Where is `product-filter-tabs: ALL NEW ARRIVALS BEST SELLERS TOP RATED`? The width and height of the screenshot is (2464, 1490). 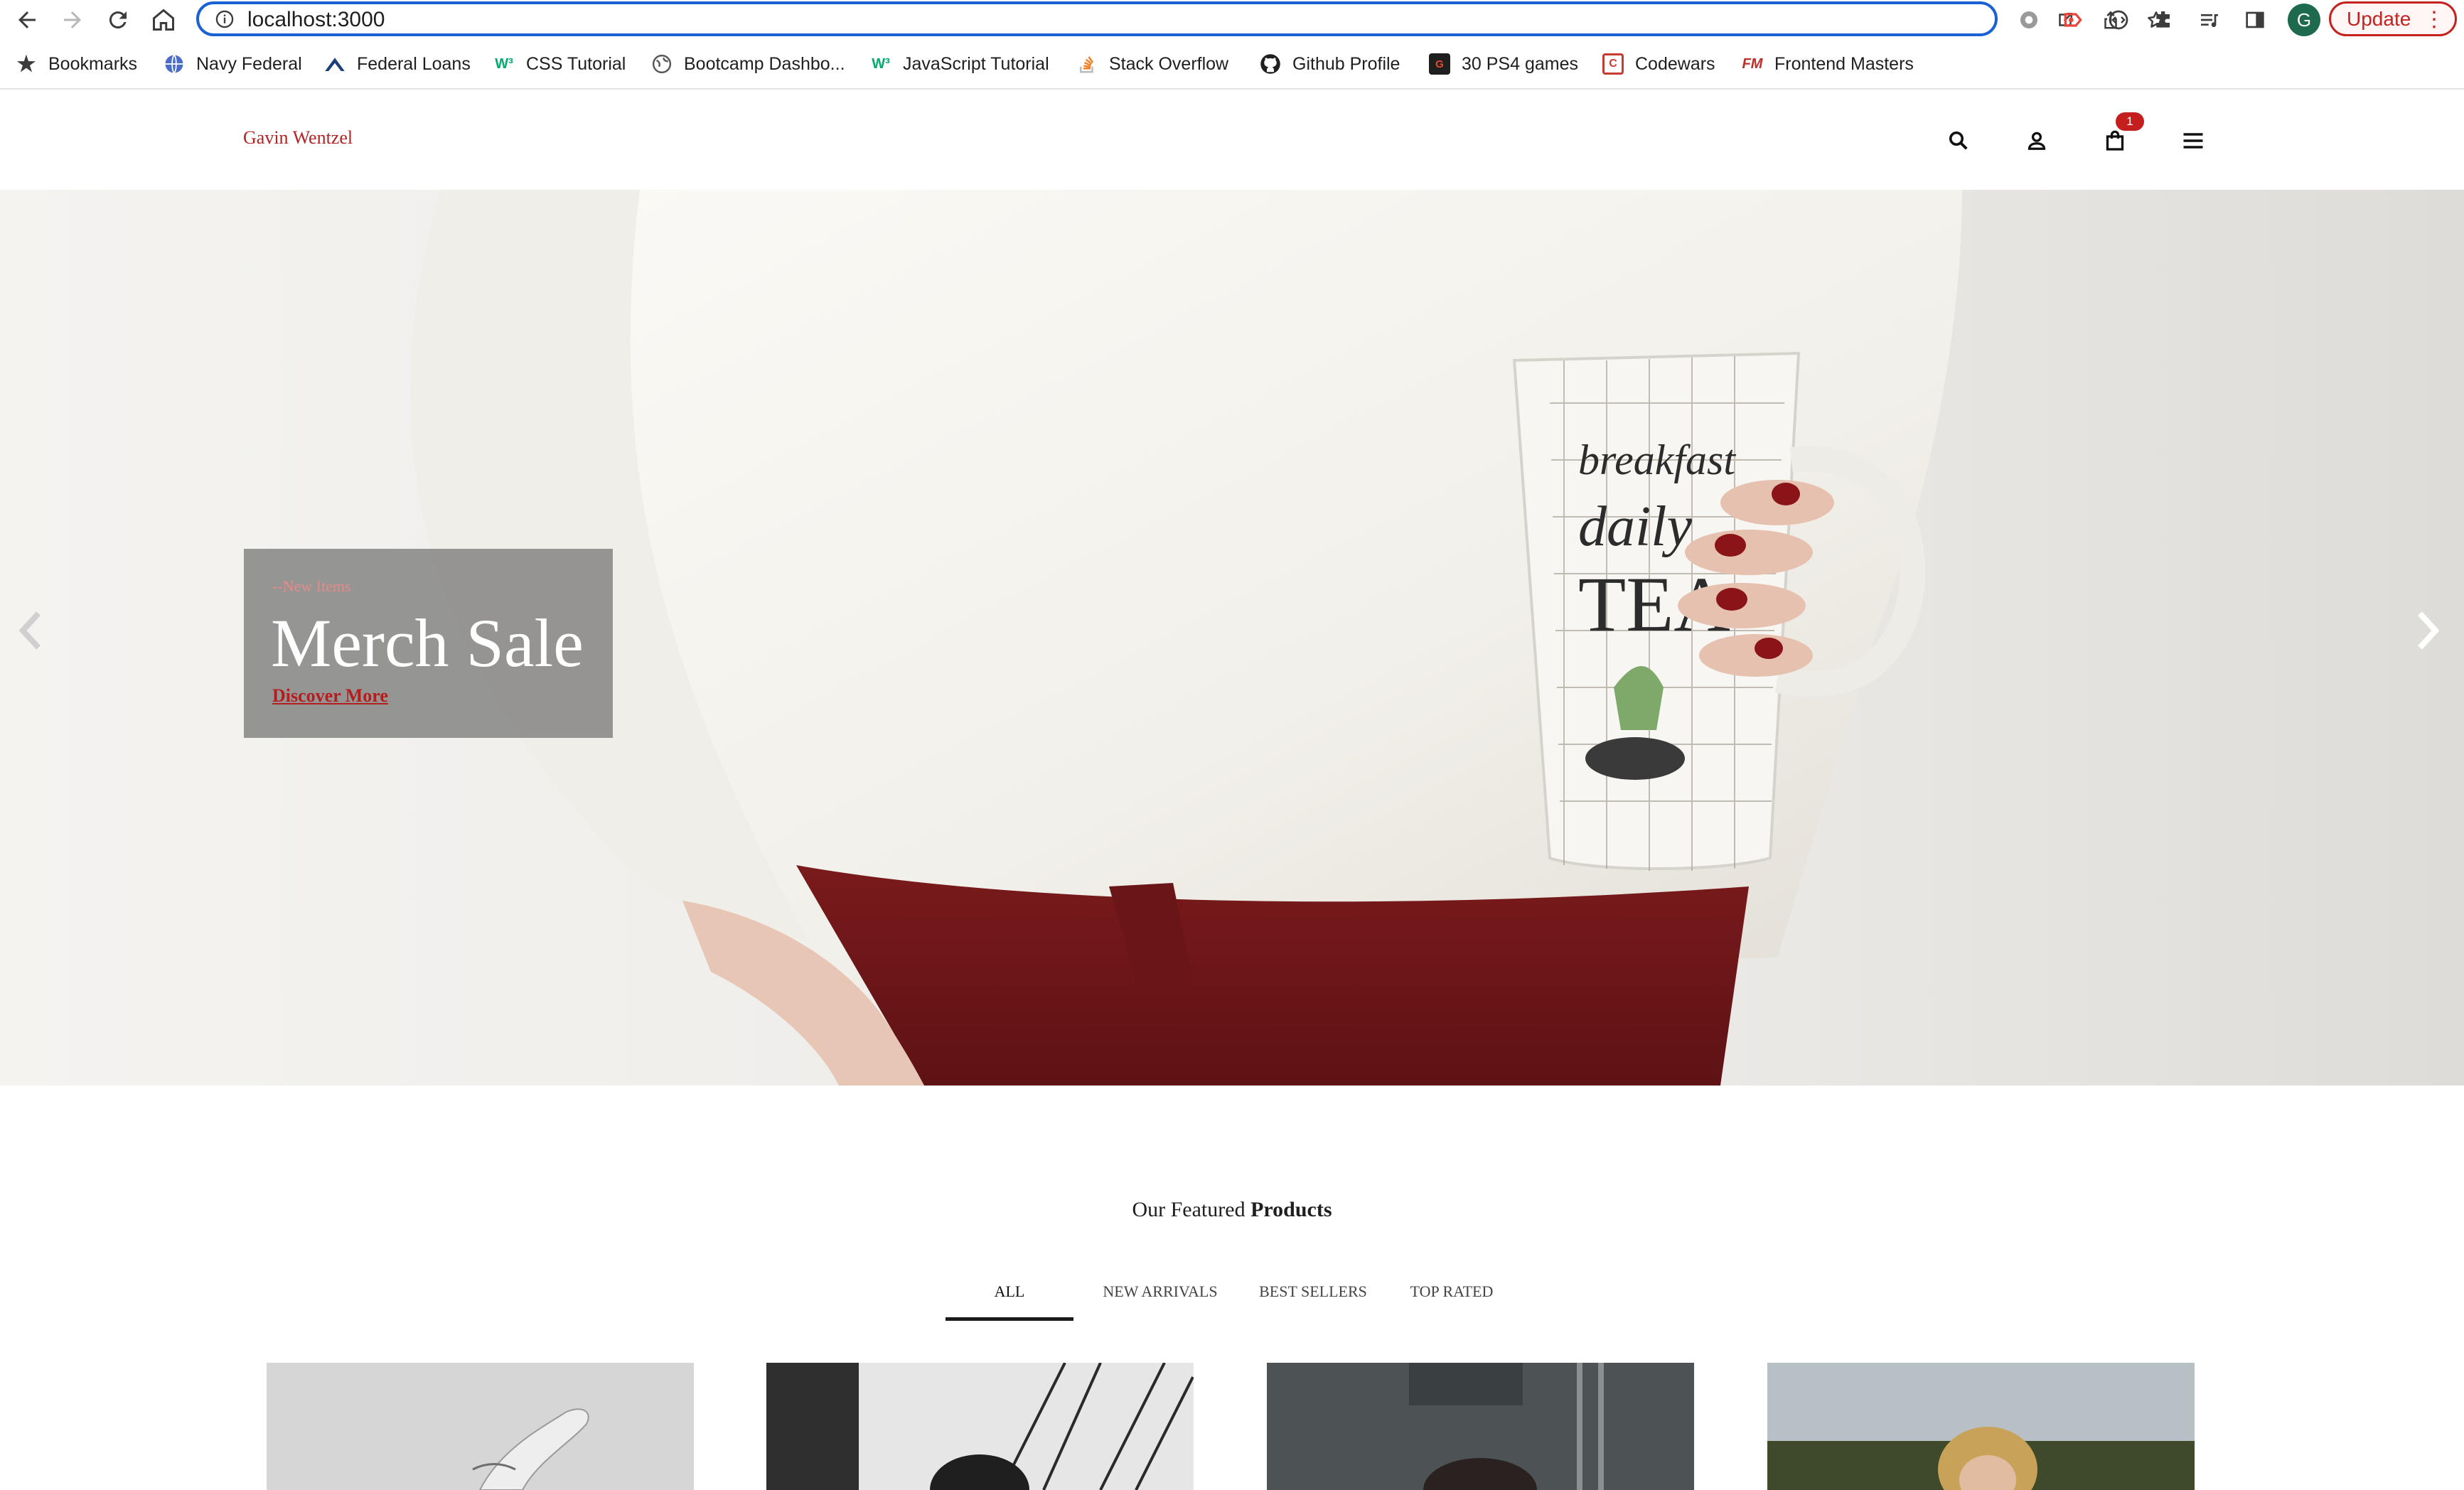
product-filter-tabs: ALL NEW ARRIVALS BEST SELLERS TOP RATED is located at coordinates (1243, 1297).